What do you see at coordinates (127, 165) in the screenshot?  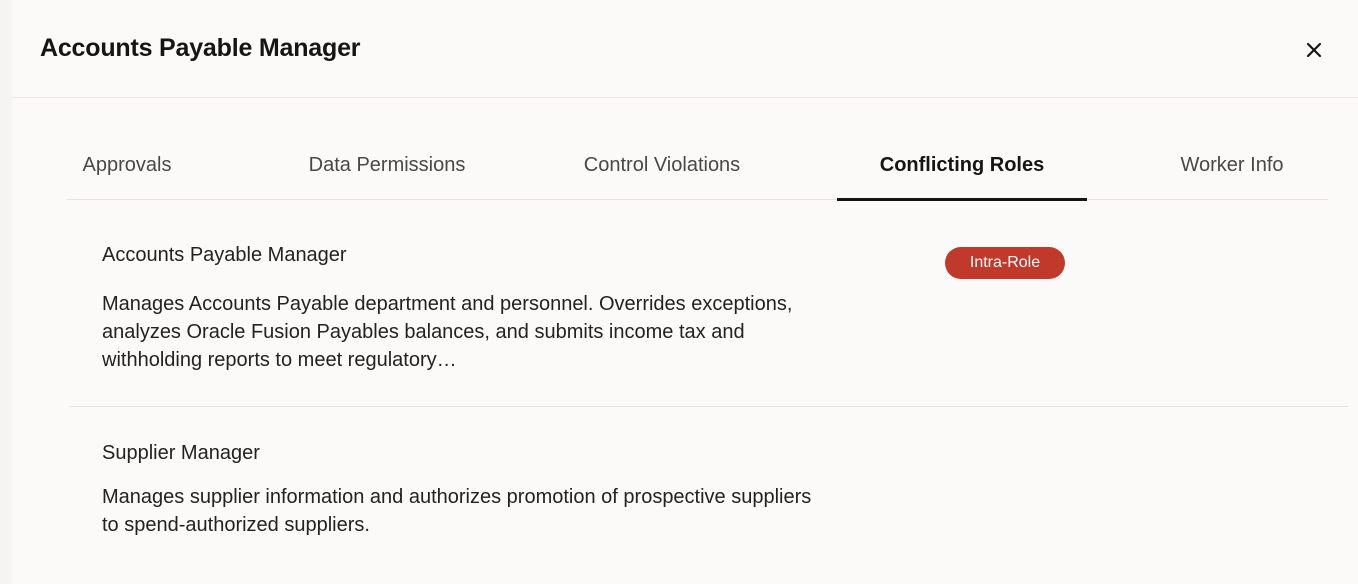 I see `tab-approvals: Approvals` at bounding box center [127, 165].